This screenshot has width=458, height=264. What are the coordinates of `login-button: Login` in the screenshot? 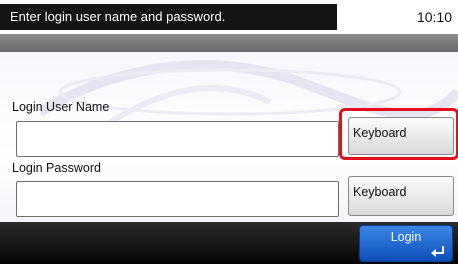 It's located at (406, 243).